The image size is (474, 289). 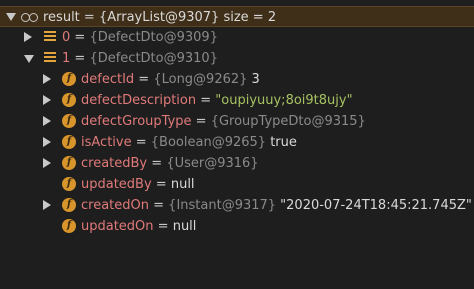 I want to click on field-ref: {Instant@9317}, so click(x=222, y=205).